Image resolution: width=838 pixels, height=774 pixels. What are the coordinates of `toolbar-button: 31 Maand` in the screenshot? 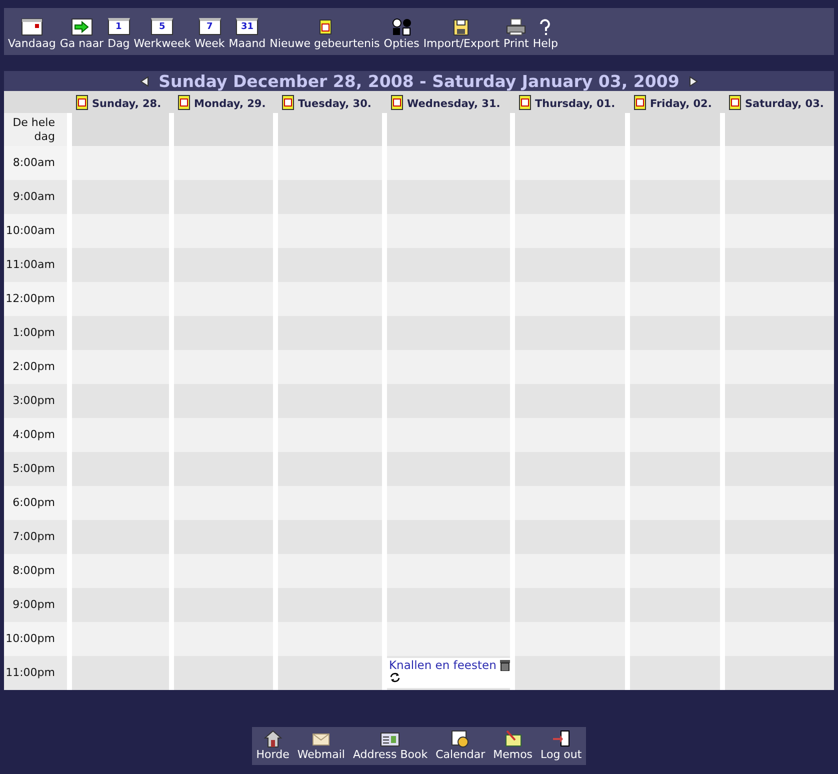 It's located at (247, 34).